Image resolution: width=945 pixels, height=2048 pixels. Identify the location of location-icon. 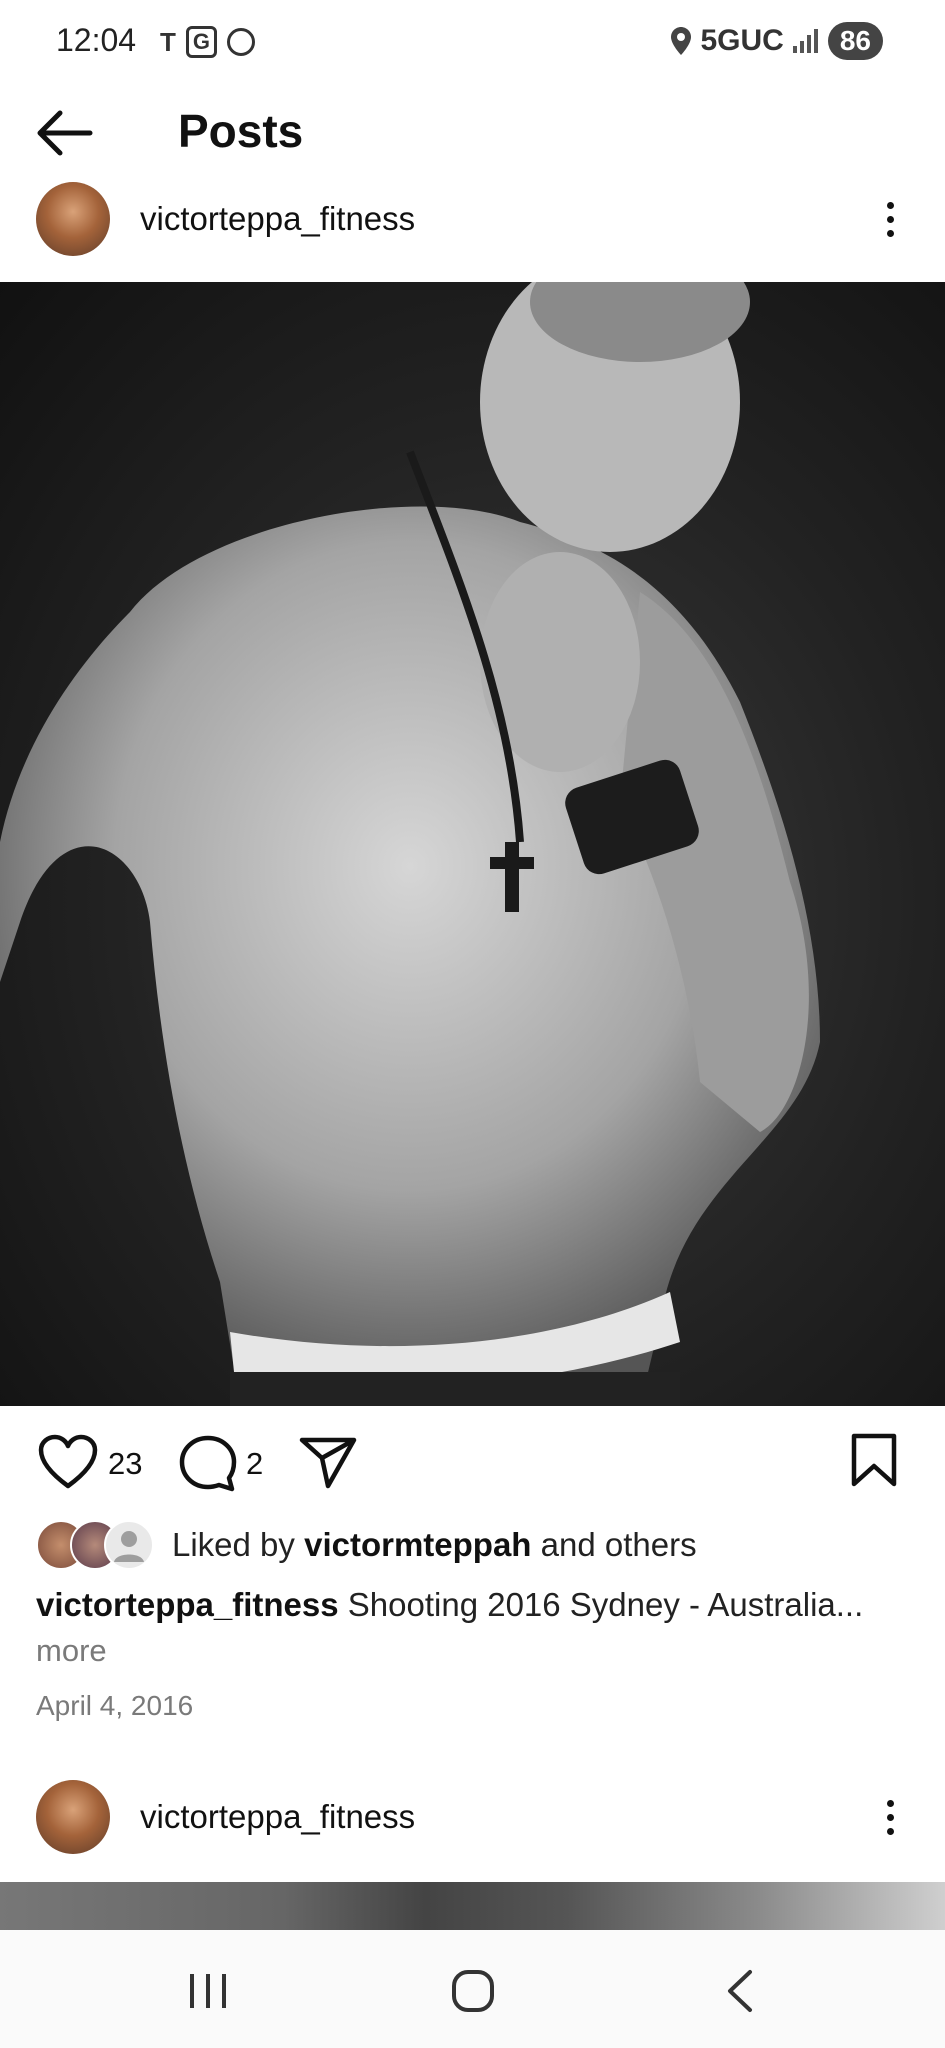
(681, 41).